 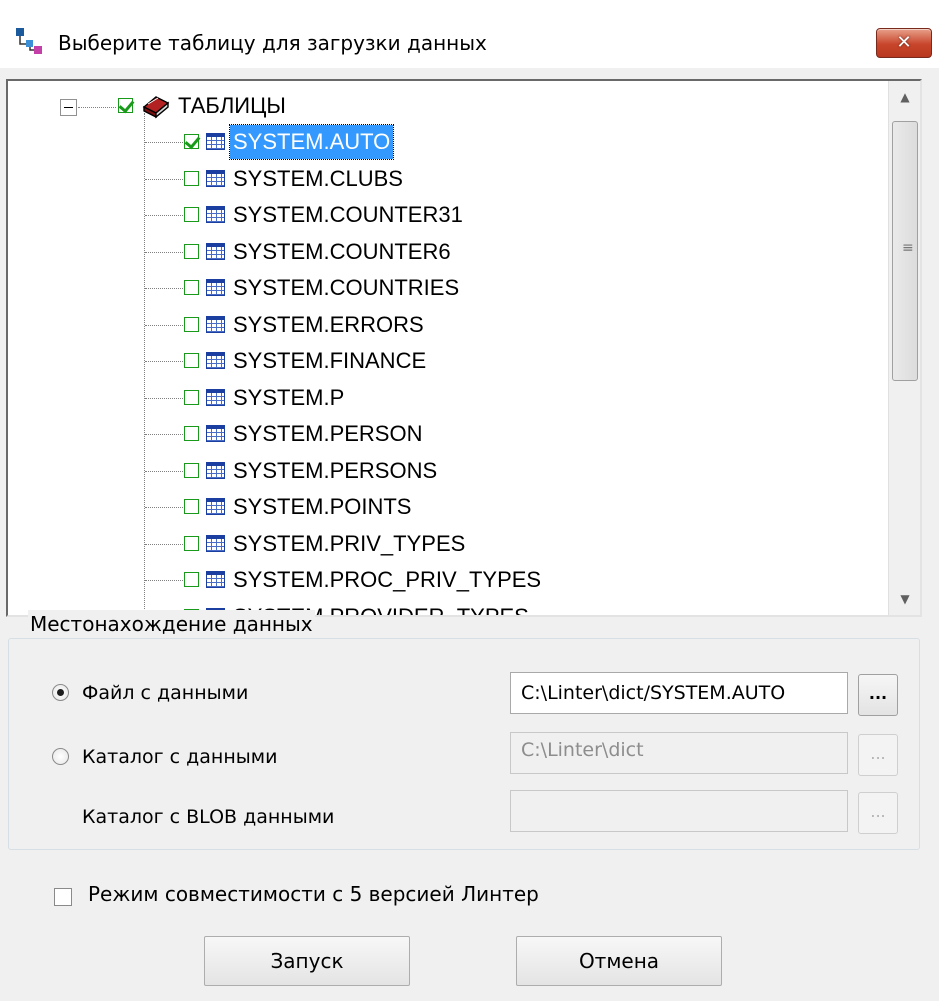 What do you see at coordinates (679, 693) in the screenshot?
I see `file-path-field: C:\Linter\dict/SYSTEM.AUTO` at bounding box center [679, 693].